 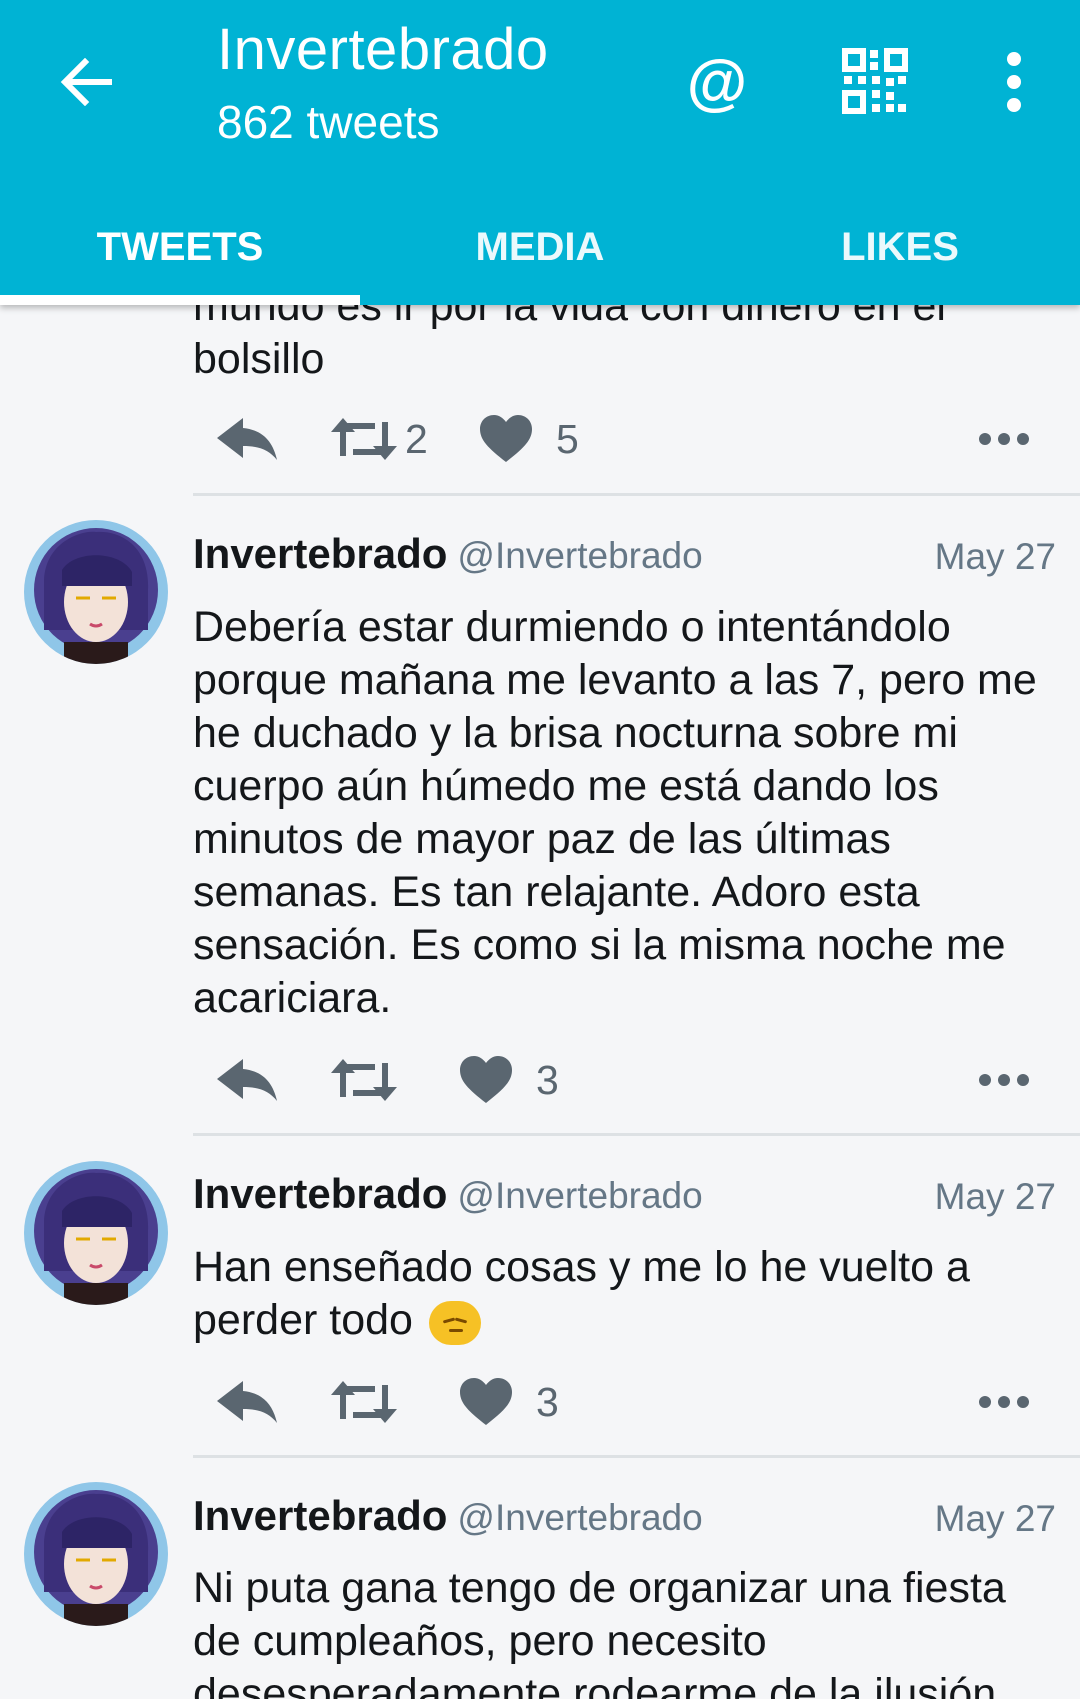 I want to click on page-title: Invertebrado, so click(x=383, y=49).